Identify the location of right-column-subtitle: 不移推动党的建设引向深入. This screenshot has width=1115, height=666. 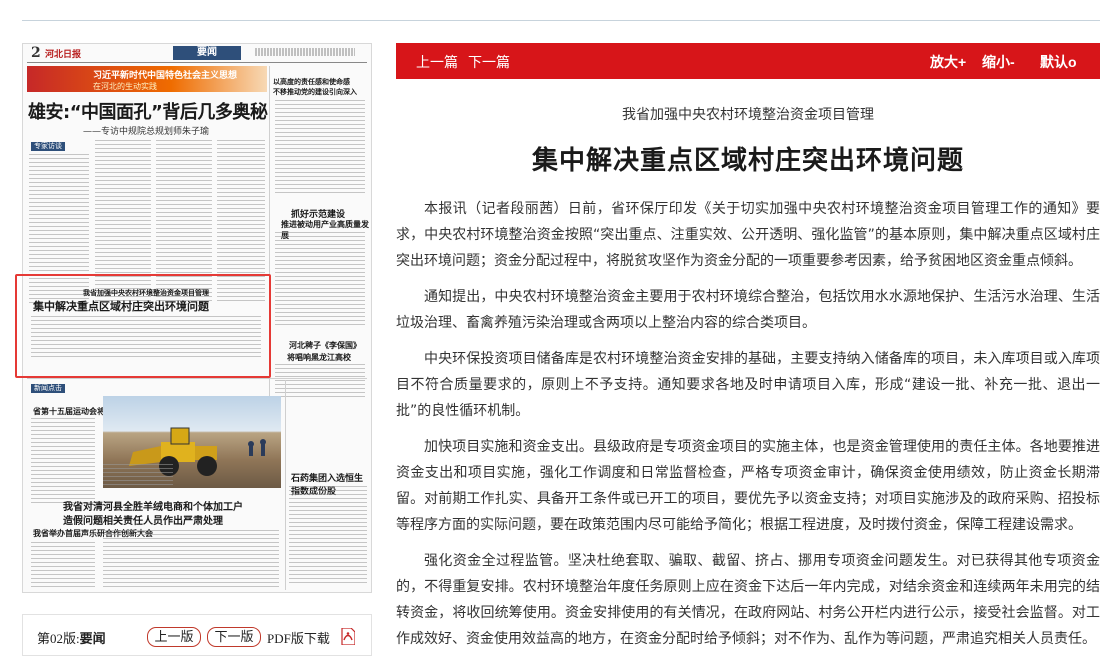
(315, 92).